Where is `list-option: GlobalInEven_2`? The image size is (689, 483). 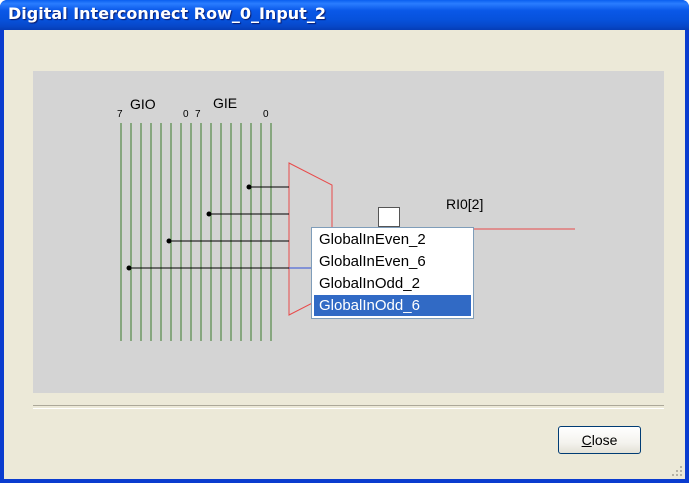
list-option: GlobalInEven_2 is located at coordinates (392, 239).